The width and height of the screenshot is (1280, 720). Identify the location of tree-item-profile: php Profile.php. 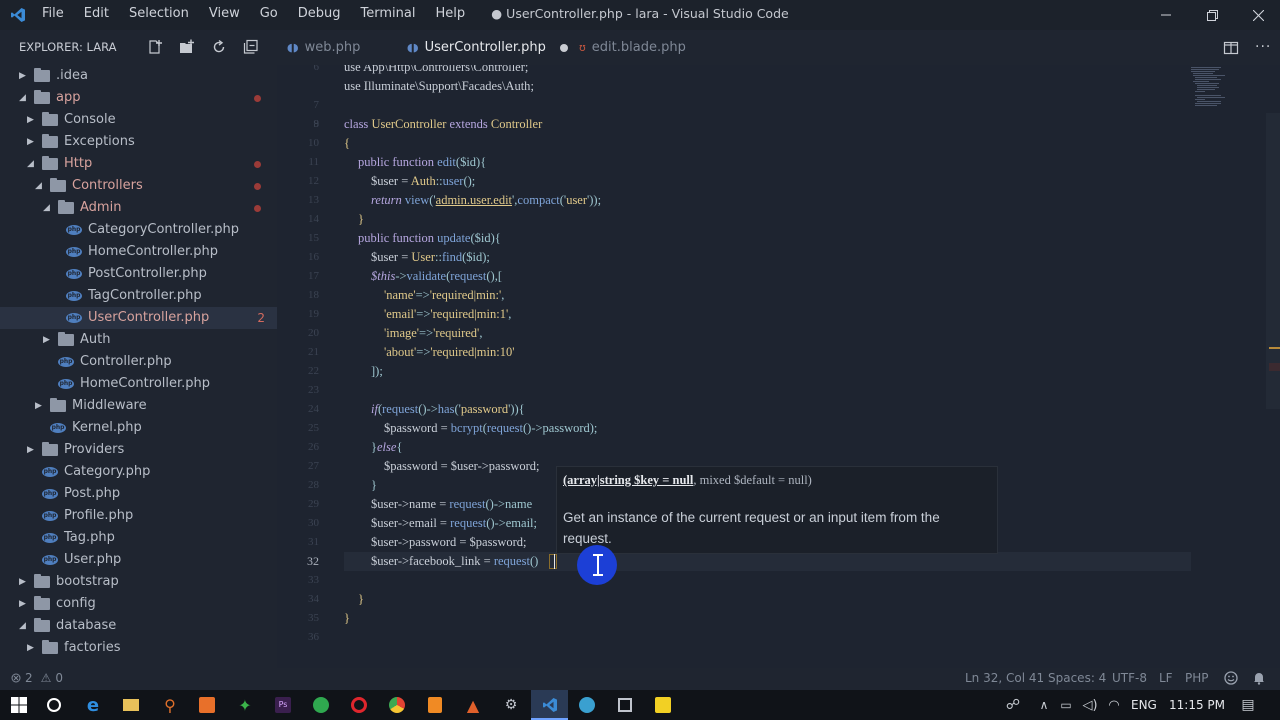
(138, 516).